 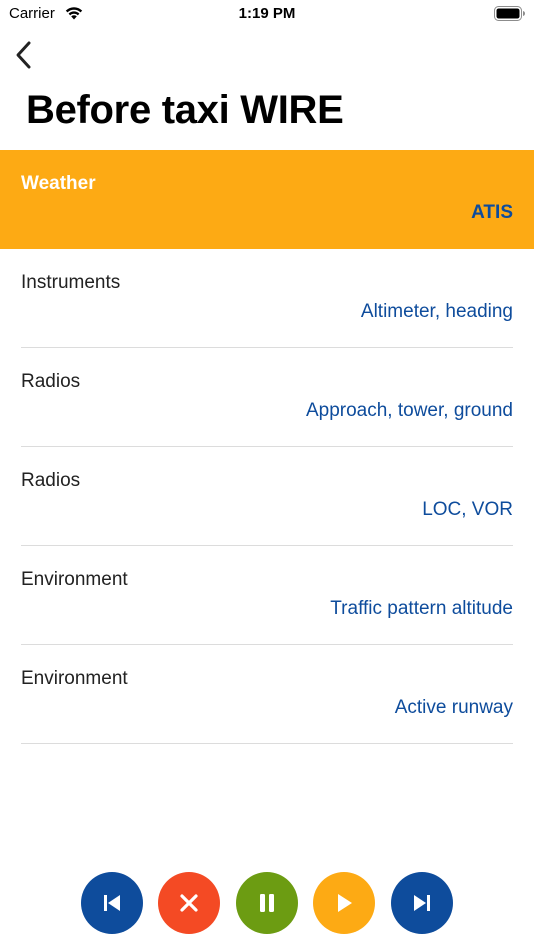 What do you see at coordinates (267, 595) in the screenshot?
I see `list-item: Environment Traffic pattern altitude` at bounding box center [267, 595].